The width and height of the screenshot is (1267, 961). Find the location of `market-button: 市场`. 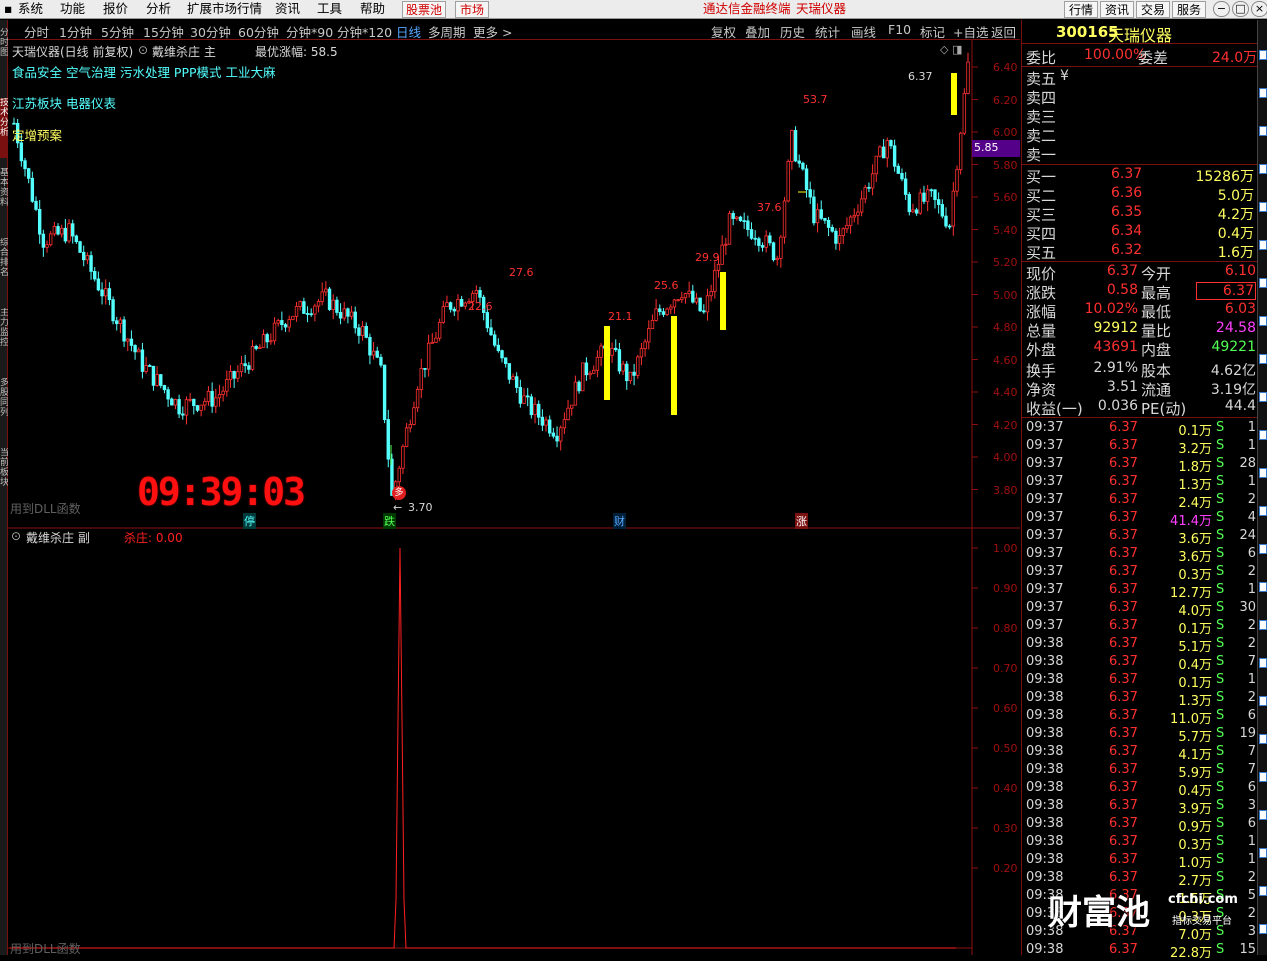

market-button: 市场 is located at coordinates (472, 9).